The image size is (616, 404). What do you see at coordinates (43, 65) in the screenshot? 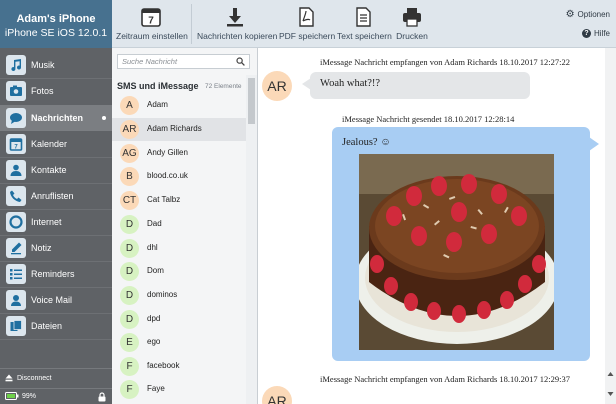
I see `sidebar-item-label: Musik` at bounding box center [43, 65].